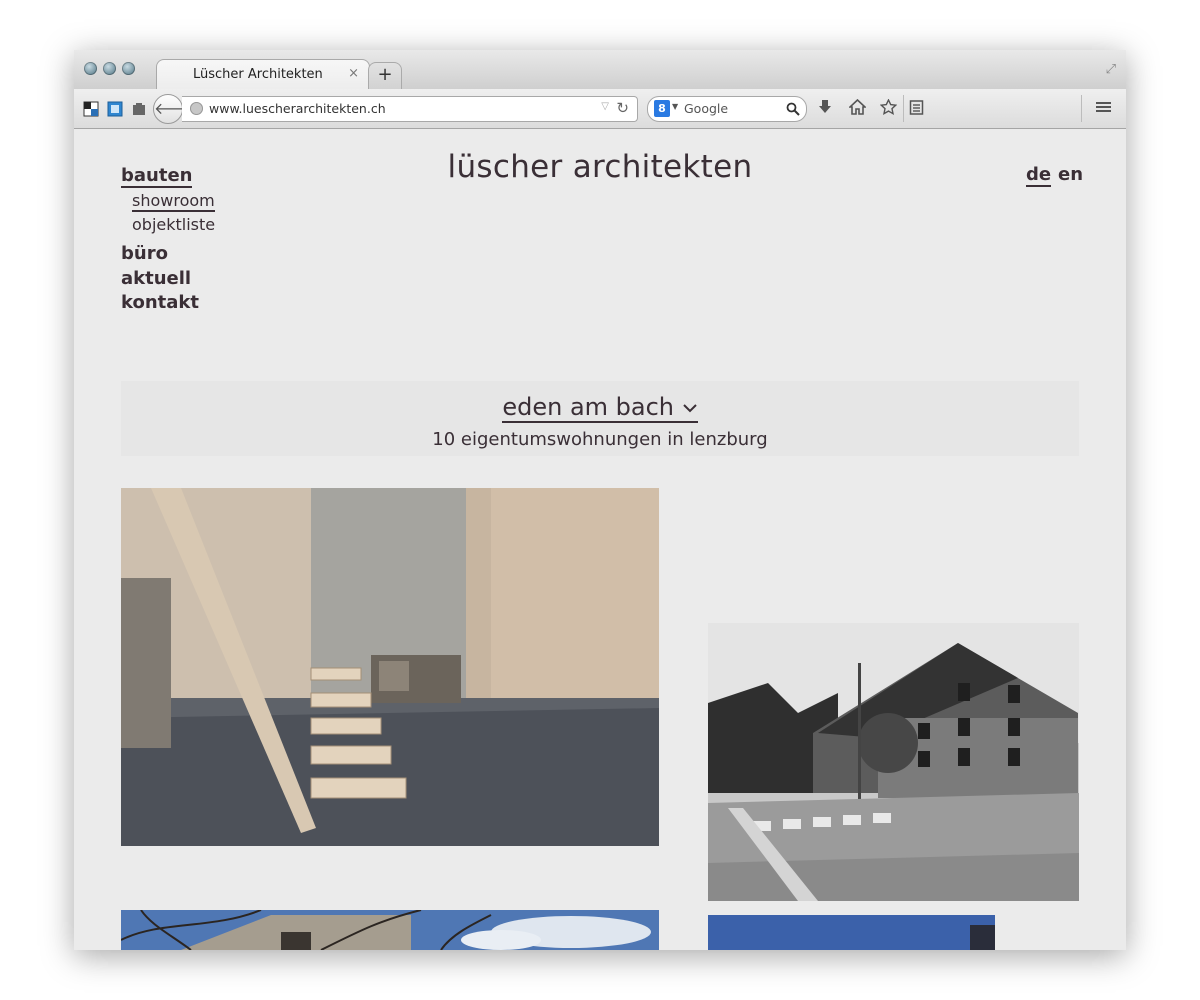 The image size is (1200, 1000). I want to click on download-icon, so click(825, 109).